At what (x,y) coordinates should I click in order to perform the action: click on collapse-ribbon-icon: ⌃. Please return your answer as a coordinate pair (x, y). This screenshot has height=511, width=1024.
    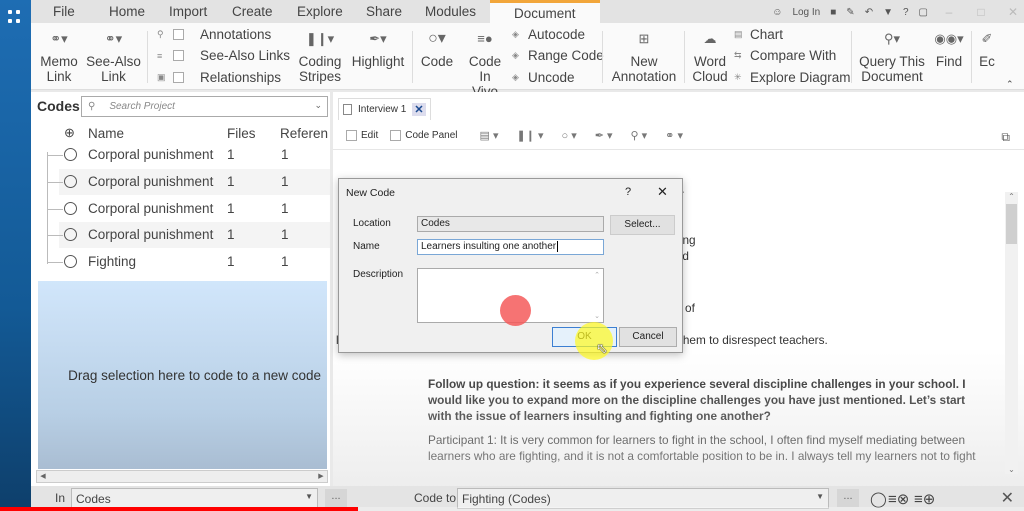
    Looking at the image, I should click on (1010, 84).